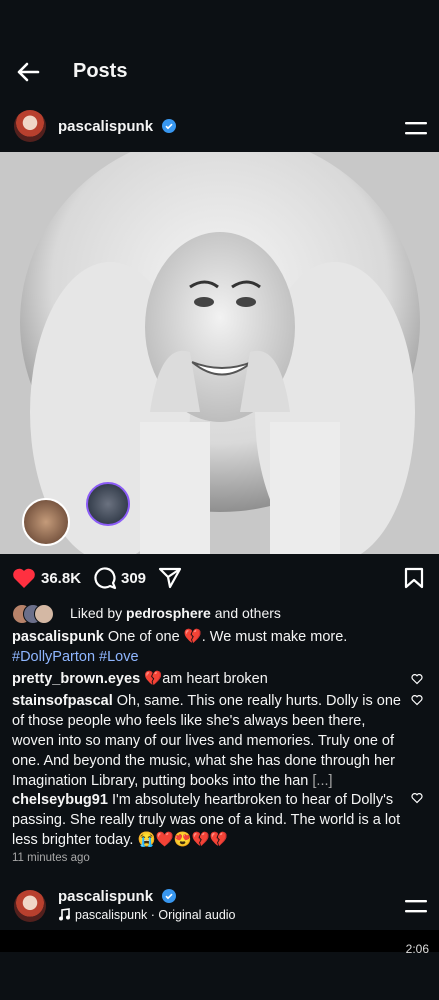 This screenshot has width=439, height=1000. What do you see at coordinates (105, 578) in the screenshot?
I see `comment-icon` at bounding box center [105, 578].